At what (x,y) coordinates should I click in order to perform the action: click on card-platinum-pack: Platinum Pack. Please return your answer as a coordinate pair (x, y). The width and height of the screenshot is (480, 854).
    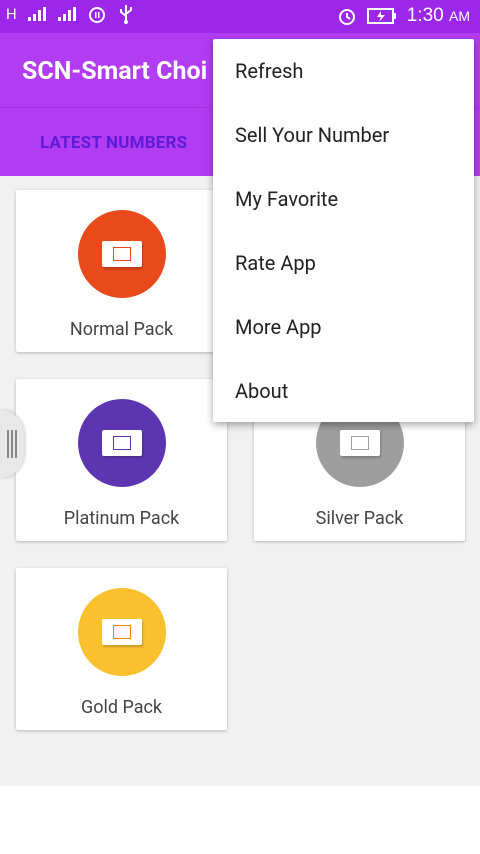
    Looking at the image, I should click on (121, 460).